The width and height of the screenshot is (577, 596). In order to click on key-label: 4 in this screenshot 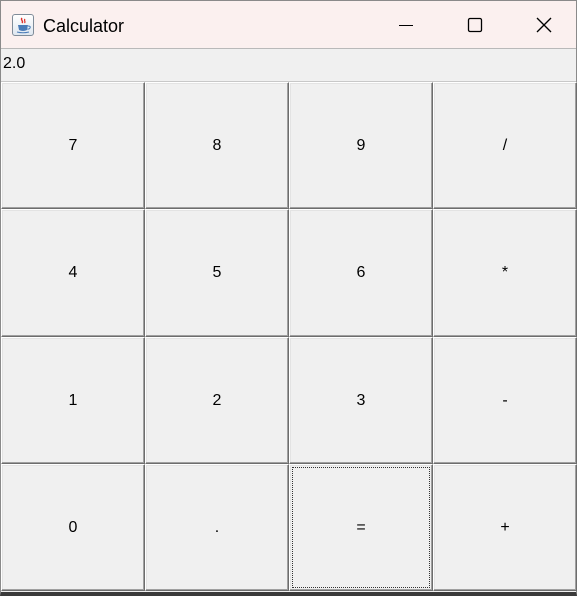, I will do `click(73, 272)`.